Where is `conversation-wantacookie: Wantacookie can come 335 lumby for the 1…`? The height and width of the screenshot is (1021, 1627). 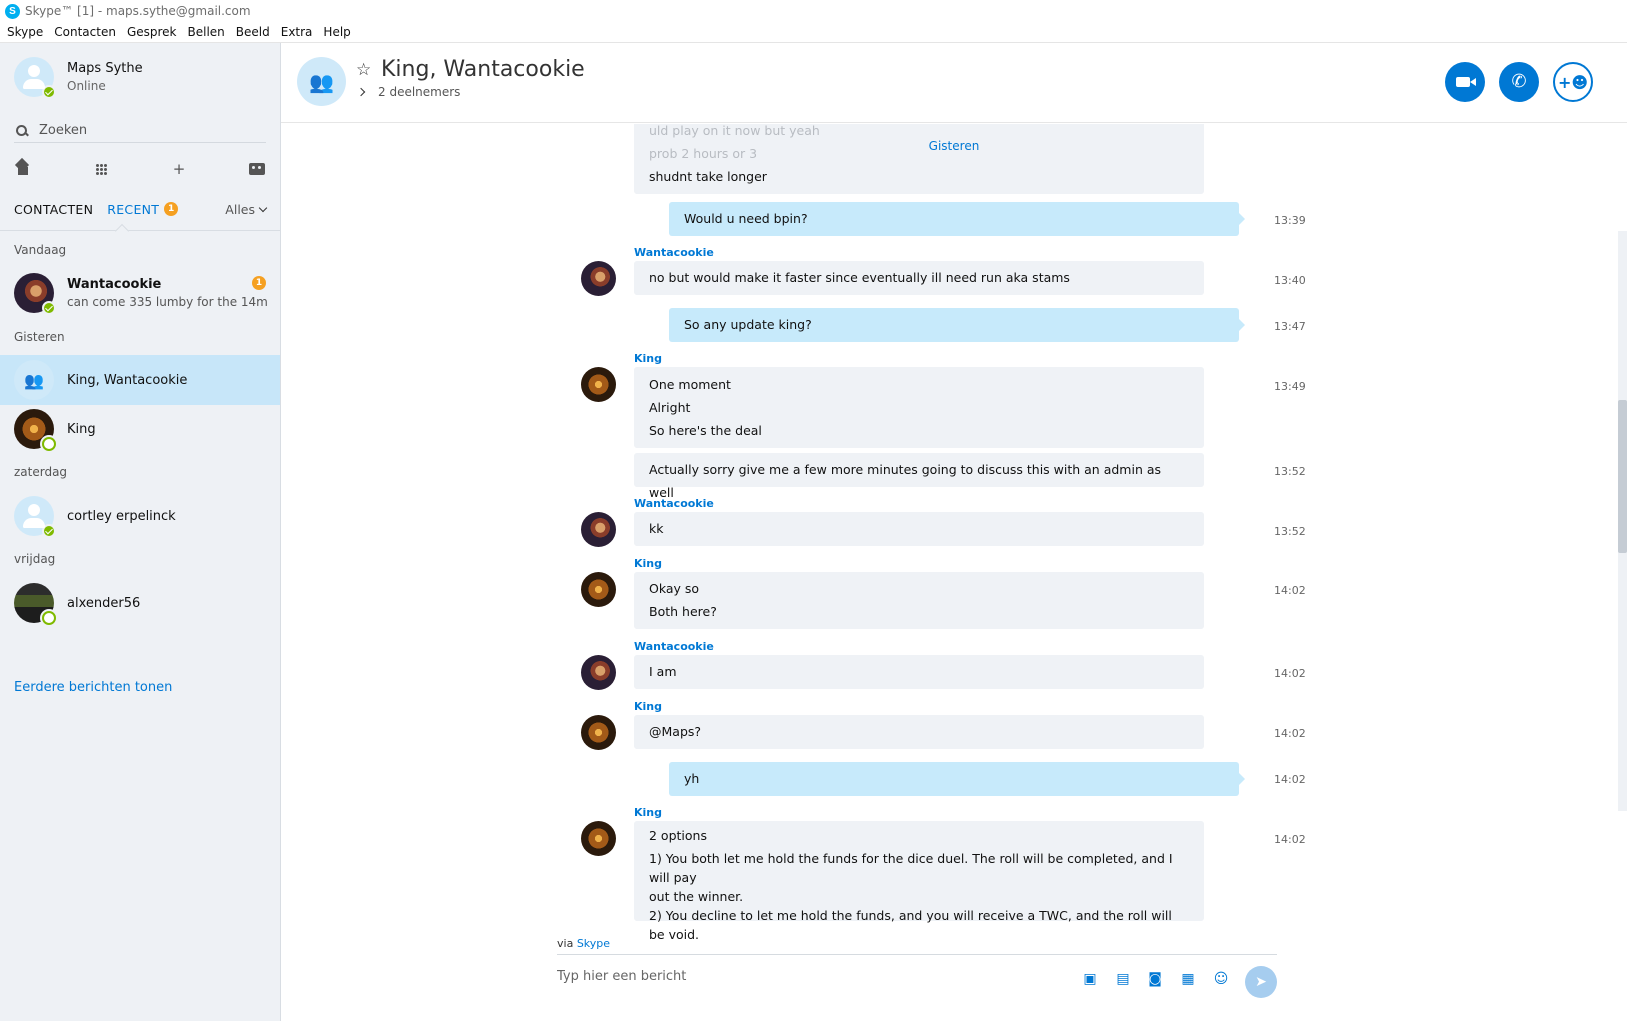
conversation-wantacookie: Wantacookie can come 335 lumby for the 1… is located at coordinates (140, 293).